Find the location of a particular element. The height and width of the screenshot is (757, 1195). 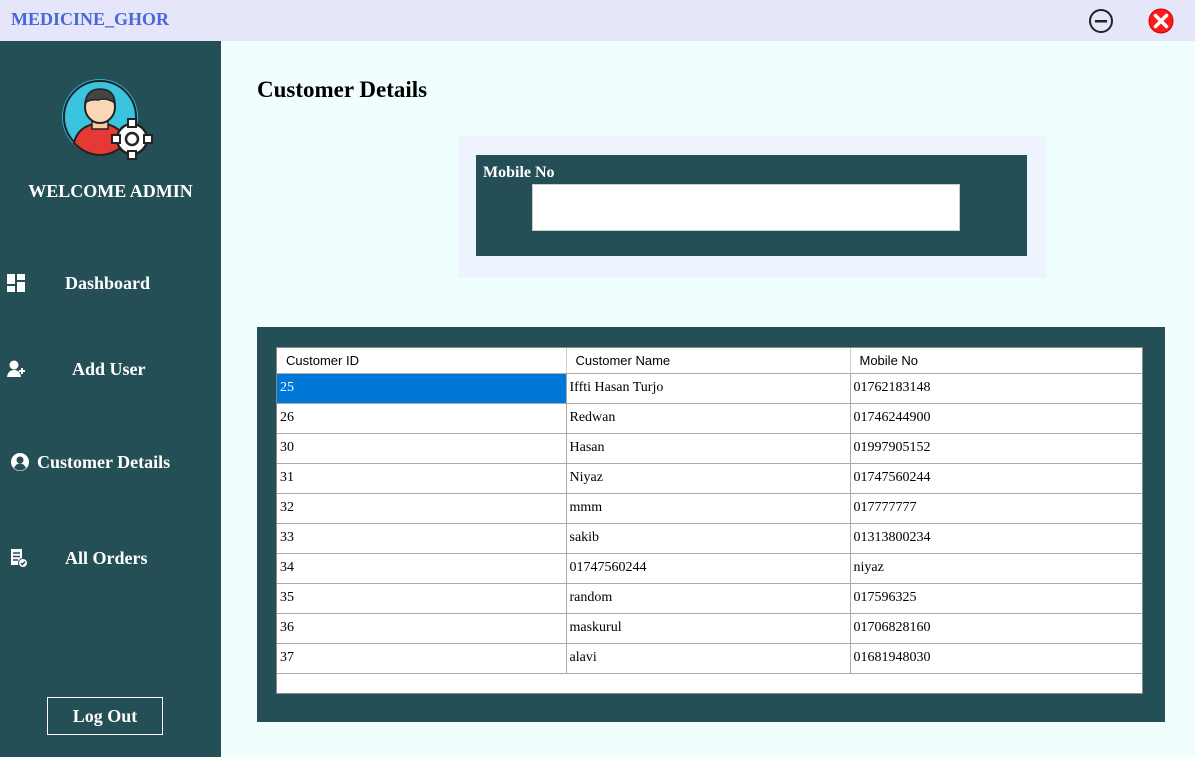

table-row: 31 Niyaz 01747560244 is located at coordinates (709, 478).